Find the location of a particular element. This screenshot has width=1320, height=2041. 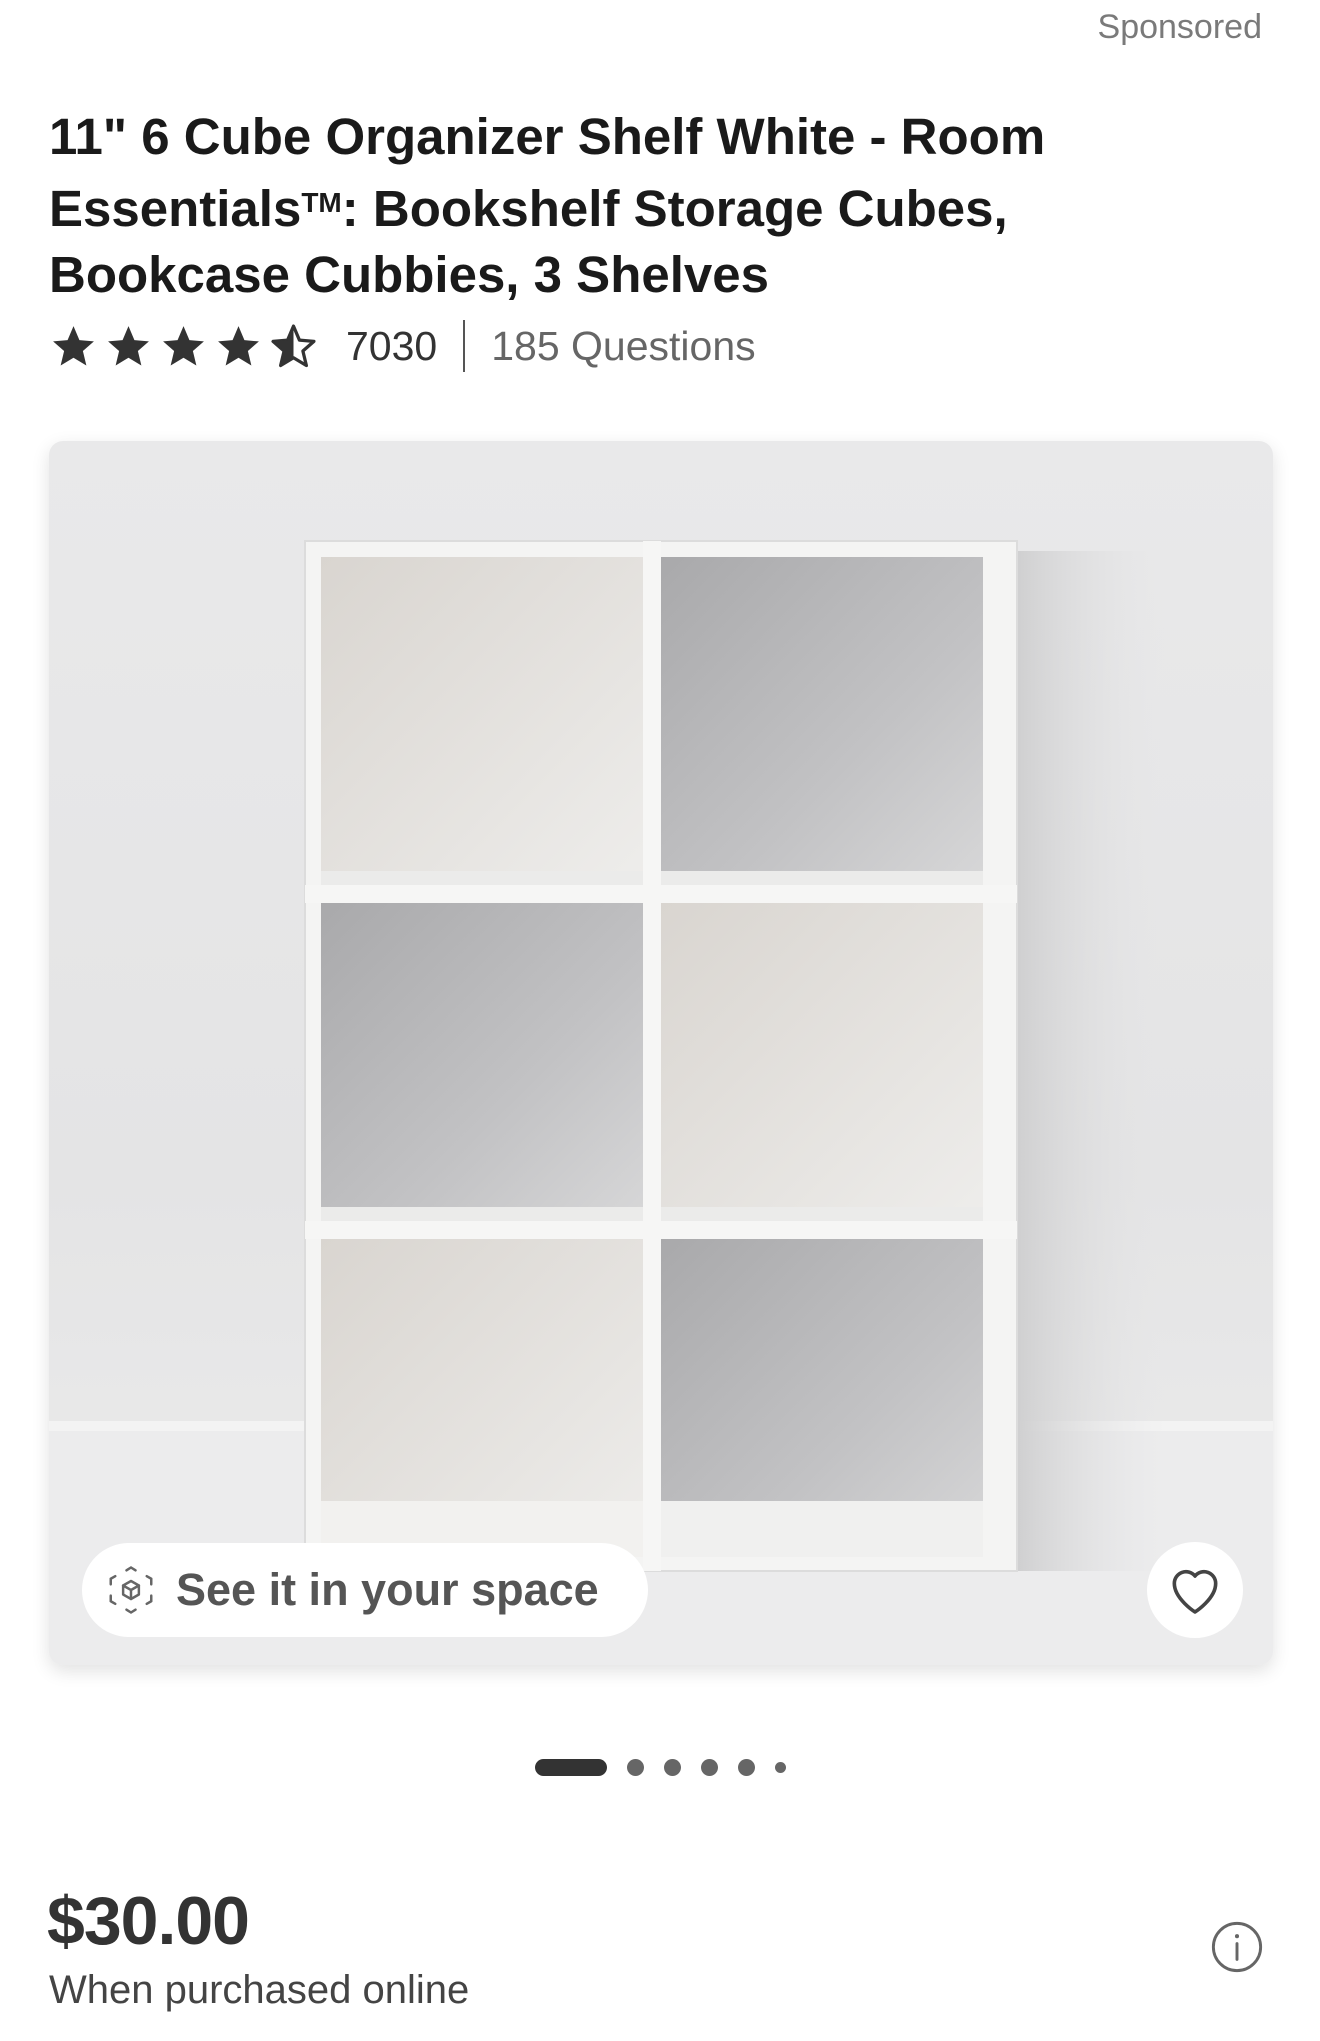

heart-icon is located at coordinates (1195, 1591).